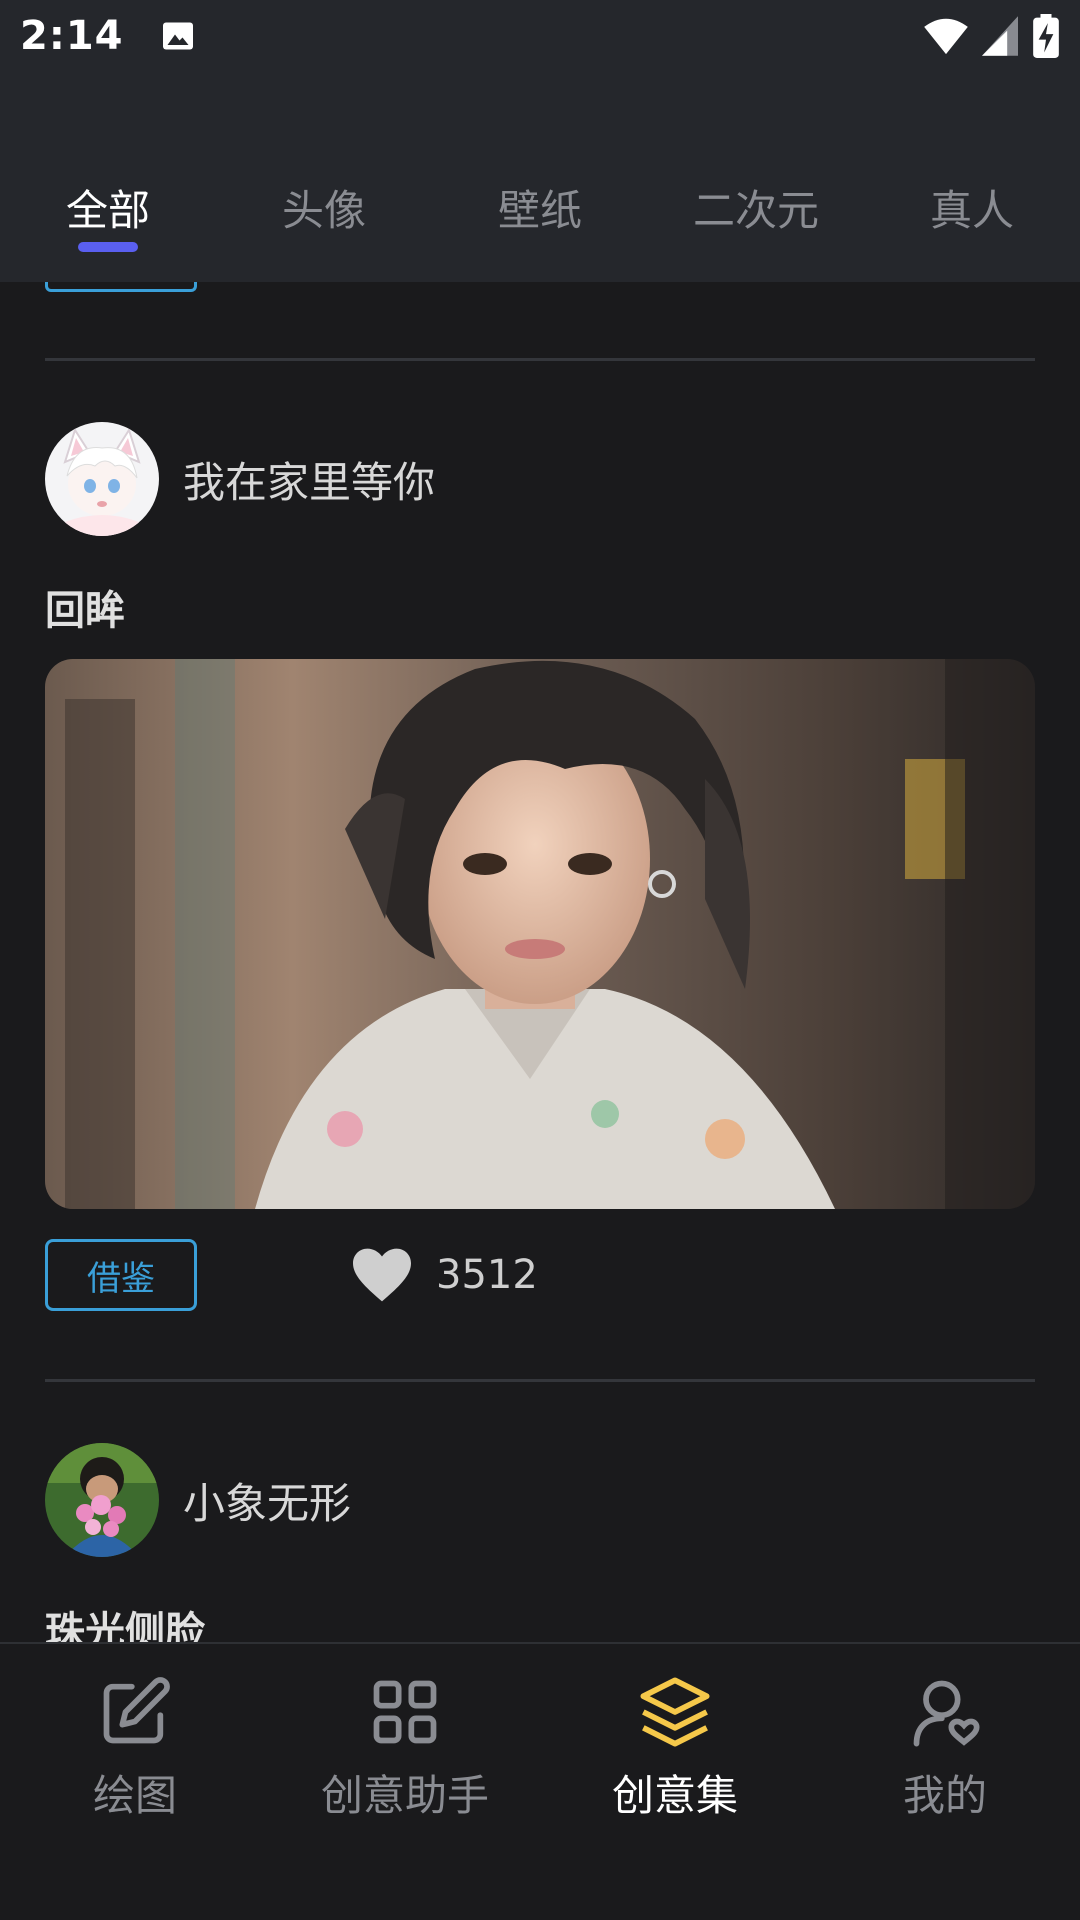 This screenshot has height=1920, width=1080. Describe the element at coordinates (267, 1500) in the screenshot. I see `author-name: 小象无形` at that location.